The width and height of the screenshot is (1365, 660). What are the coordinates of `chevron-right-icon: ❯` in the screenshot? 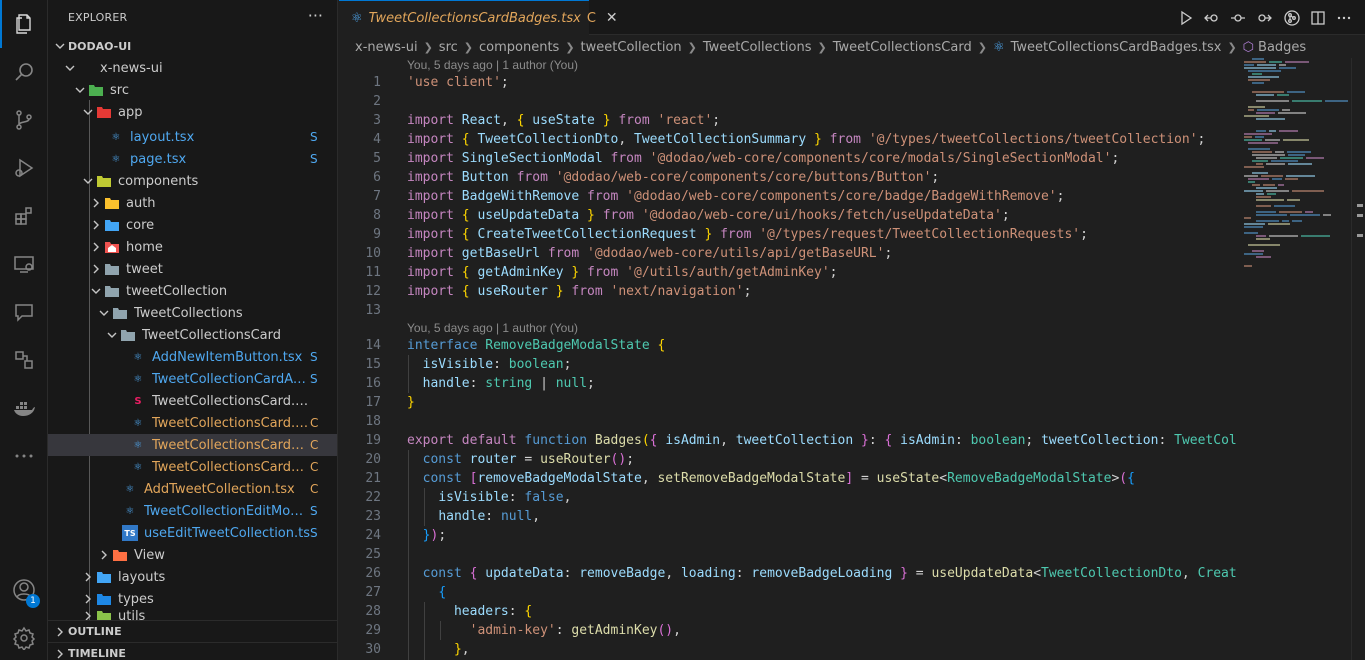 It's located at (1232, 47).